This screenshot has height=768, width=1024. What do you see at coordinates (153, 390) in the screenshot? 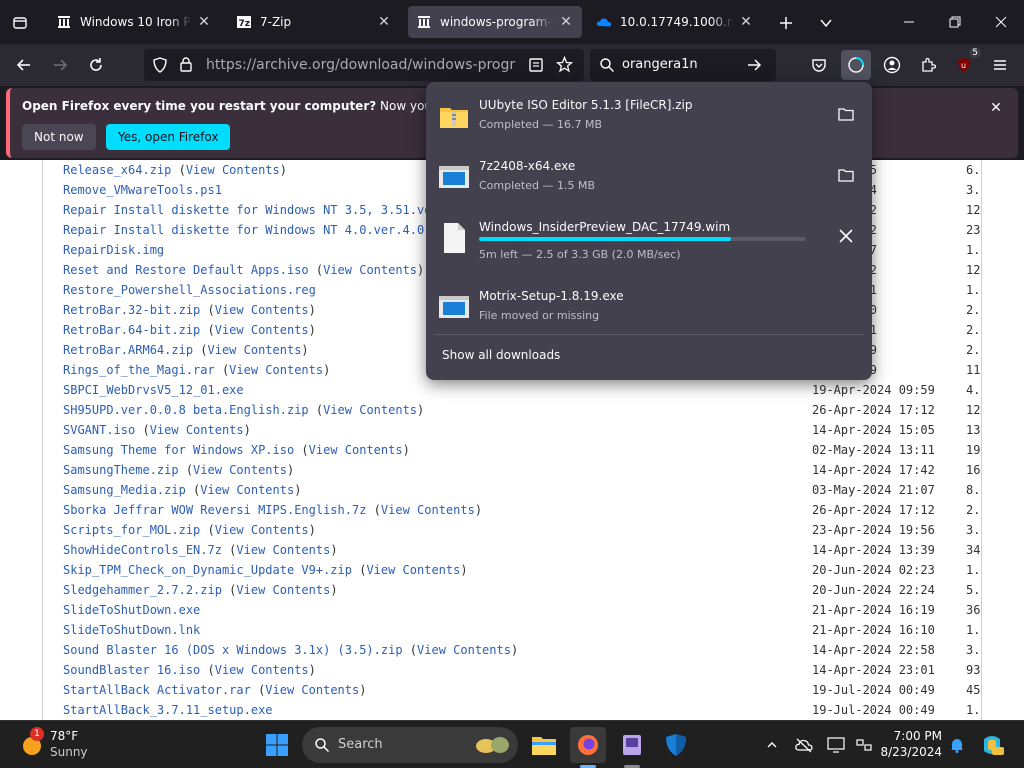
I see `file-link: SBPCI_WebDrvsV5_12_01.exe` at bounding box center [153, 390].